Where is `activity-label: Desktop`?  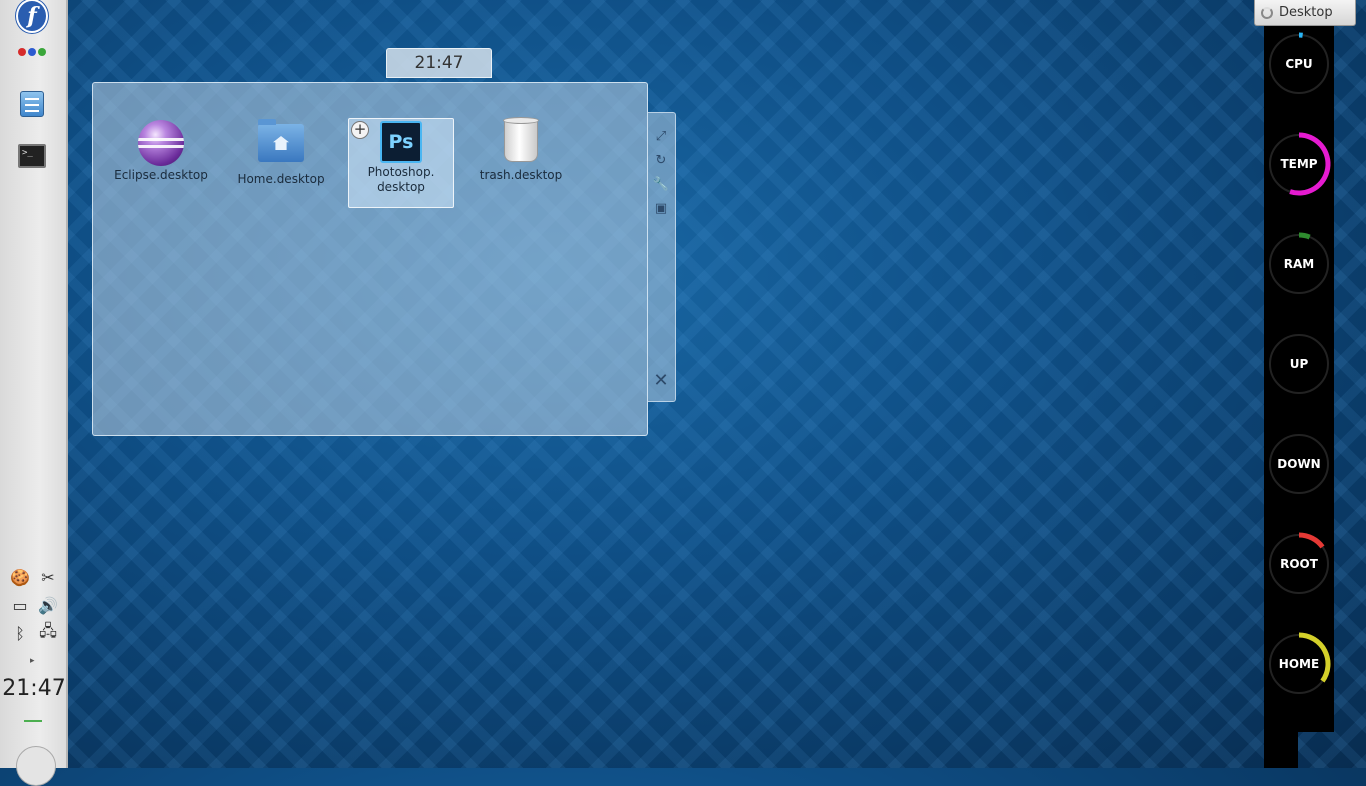 activity-label: Desktop is located at coordinates (1306, 12).